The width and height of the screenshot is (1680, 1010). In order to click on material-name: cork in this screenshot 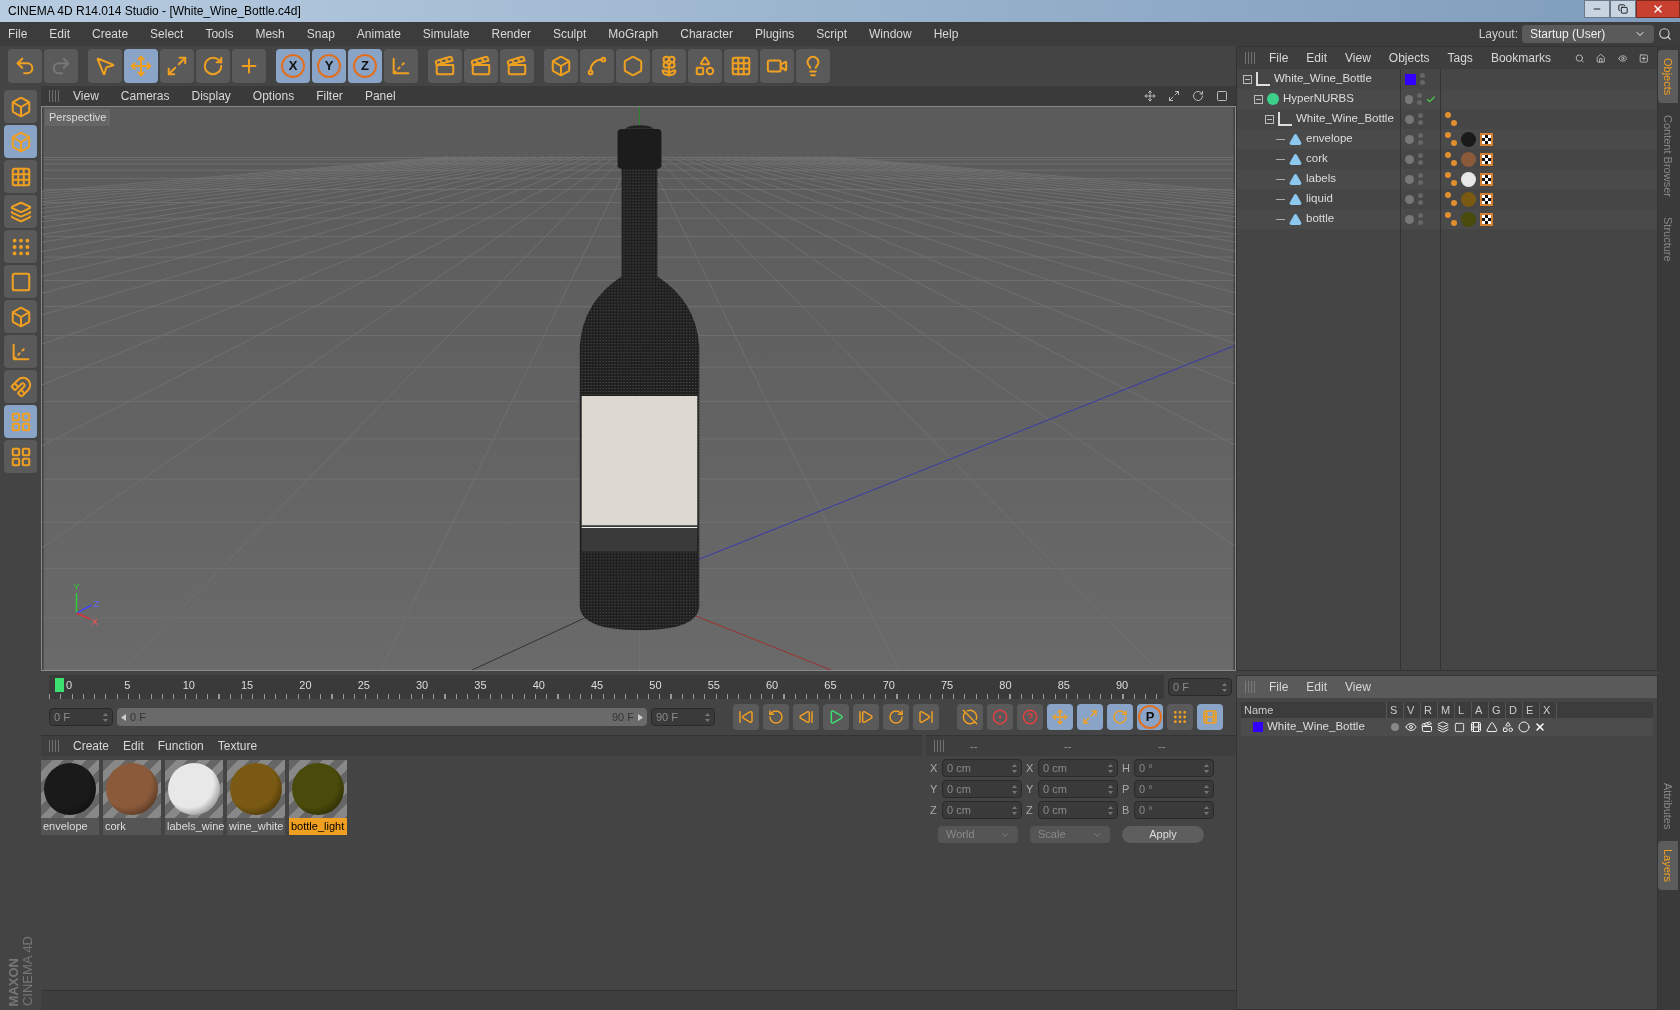, I will do `click(132, 826)`.